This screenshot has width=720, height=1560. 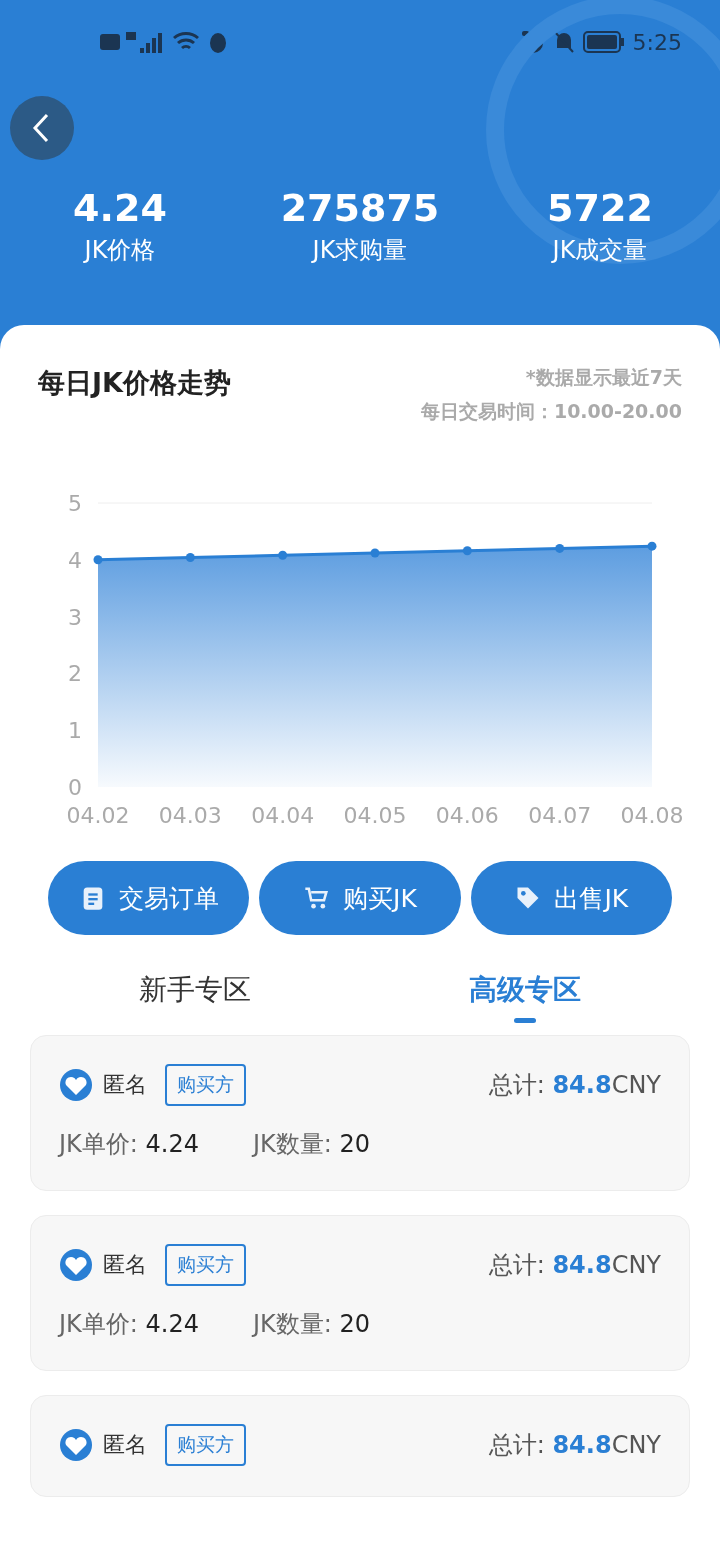 I want to click on action-button: 购买JK, so click(x=360, y=898).